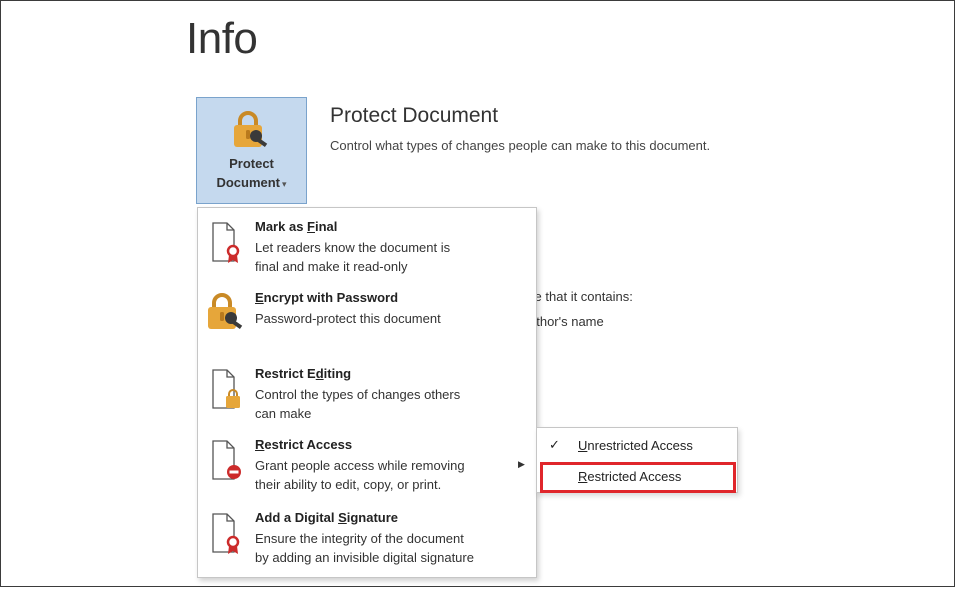 This screenshot has height=589, width=958. I want to click on desc-line: Grant people access while removing, so click(360, 465).